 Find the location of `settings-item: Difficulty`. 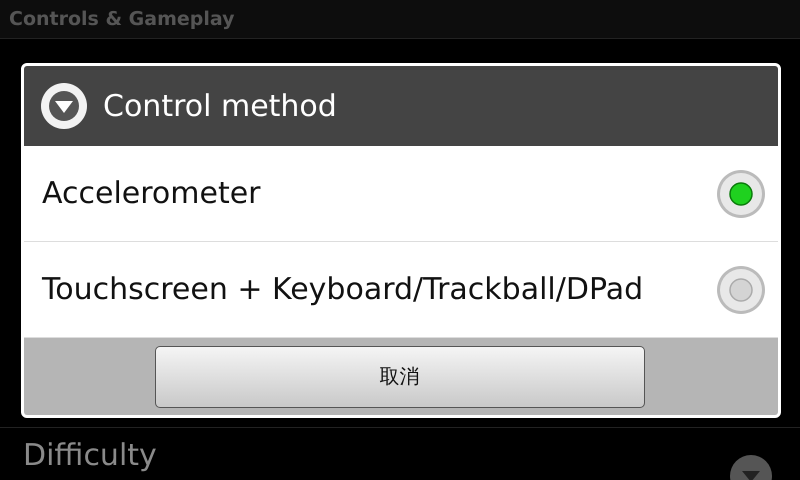

settings-item: Difficulty is located at coordinates (400, 453).